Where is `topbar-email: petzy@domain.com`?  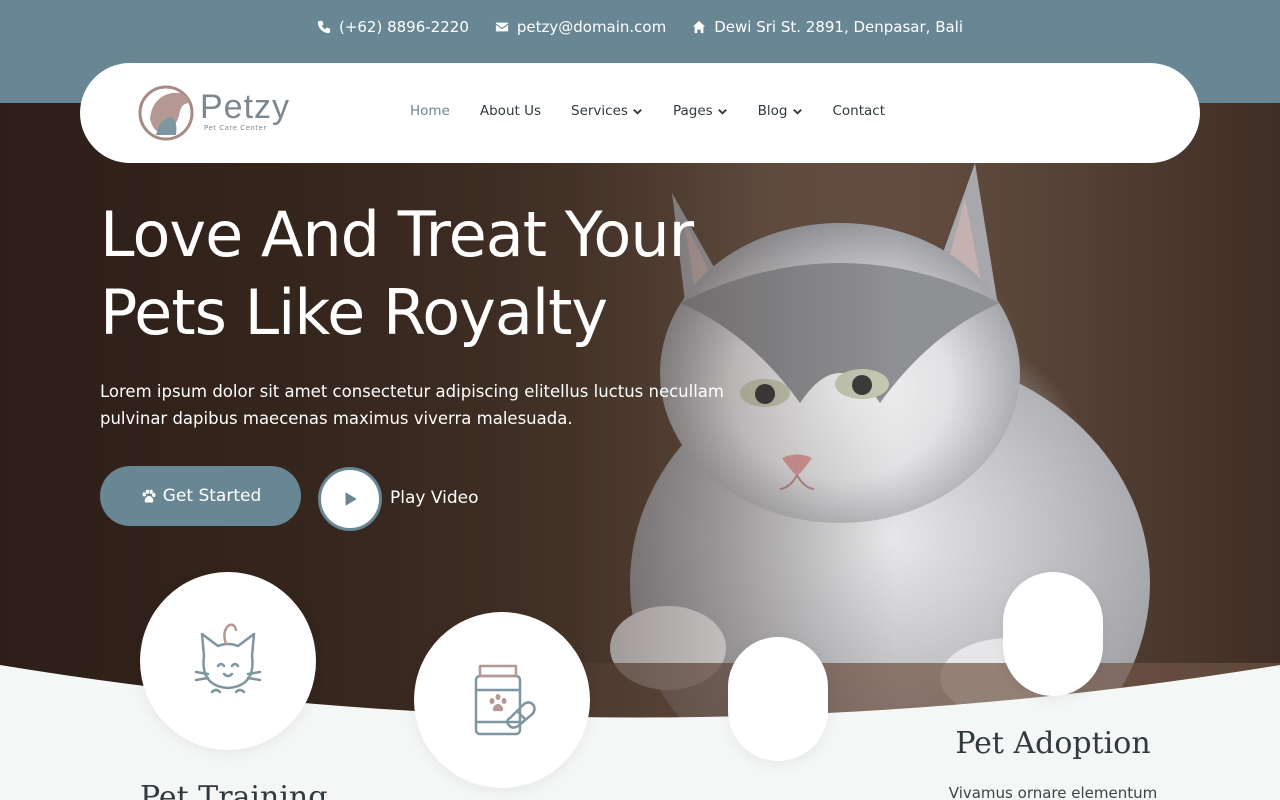 topbar-email: petzy@domain.com is located at coordinates (580, 27).